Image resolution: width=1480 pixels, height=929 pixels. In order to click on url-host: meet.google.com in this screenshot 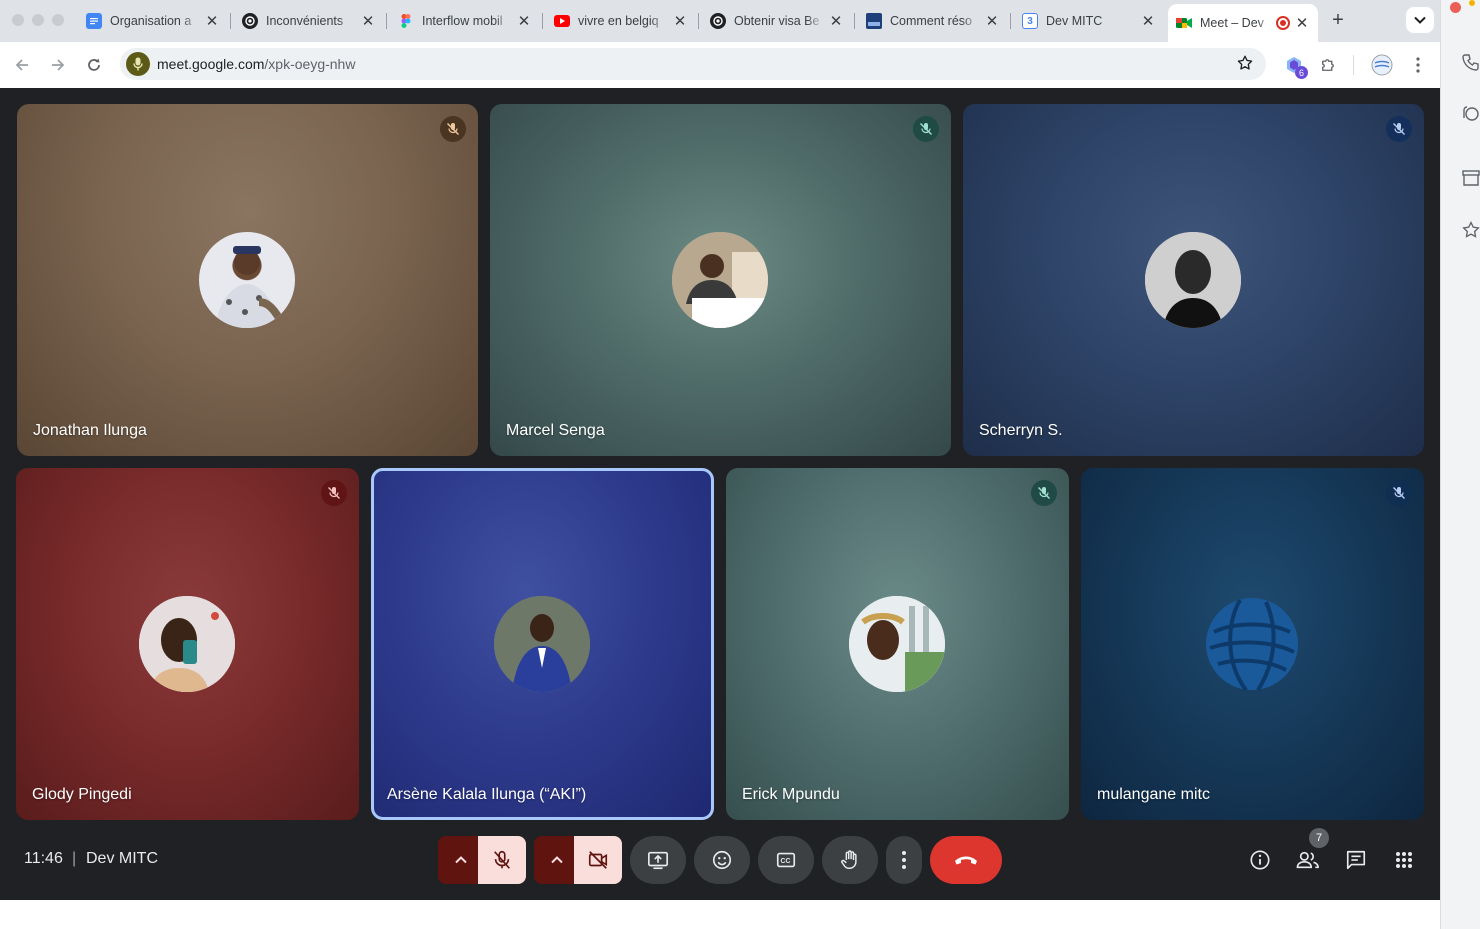, I will do `click(211, 64)`.